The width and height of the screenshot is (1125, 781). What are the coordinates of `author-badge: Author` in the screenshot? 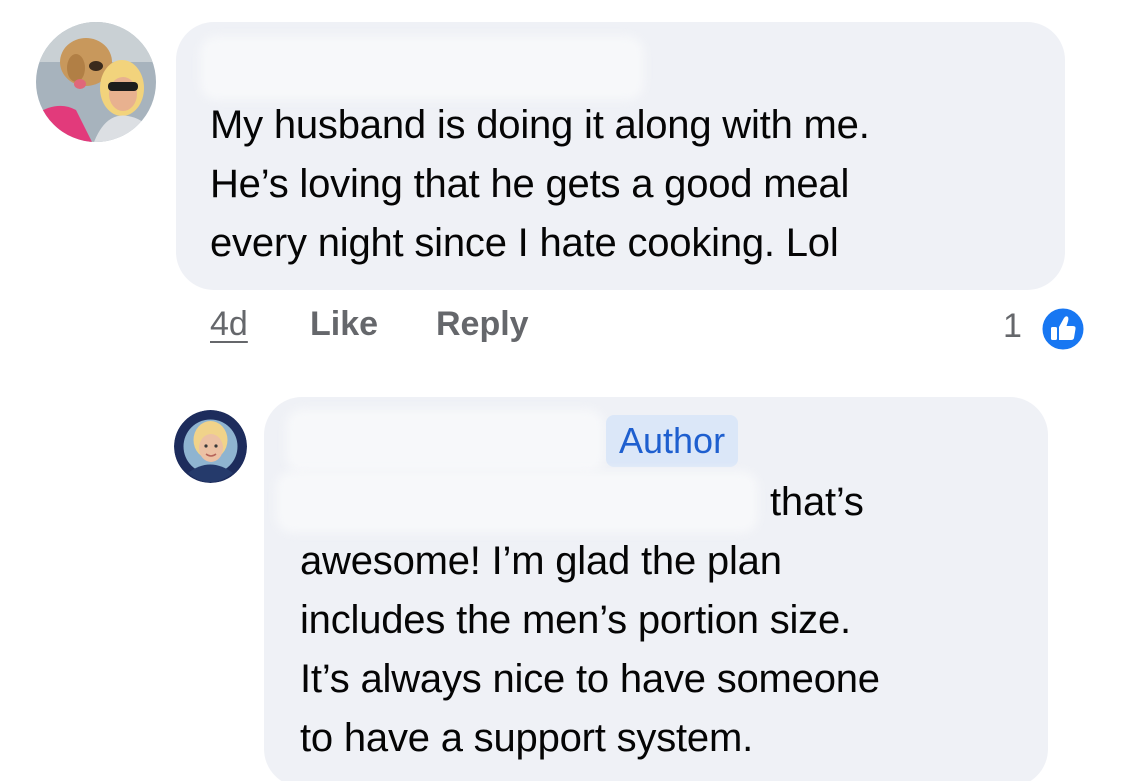 It's located at (672, 441).